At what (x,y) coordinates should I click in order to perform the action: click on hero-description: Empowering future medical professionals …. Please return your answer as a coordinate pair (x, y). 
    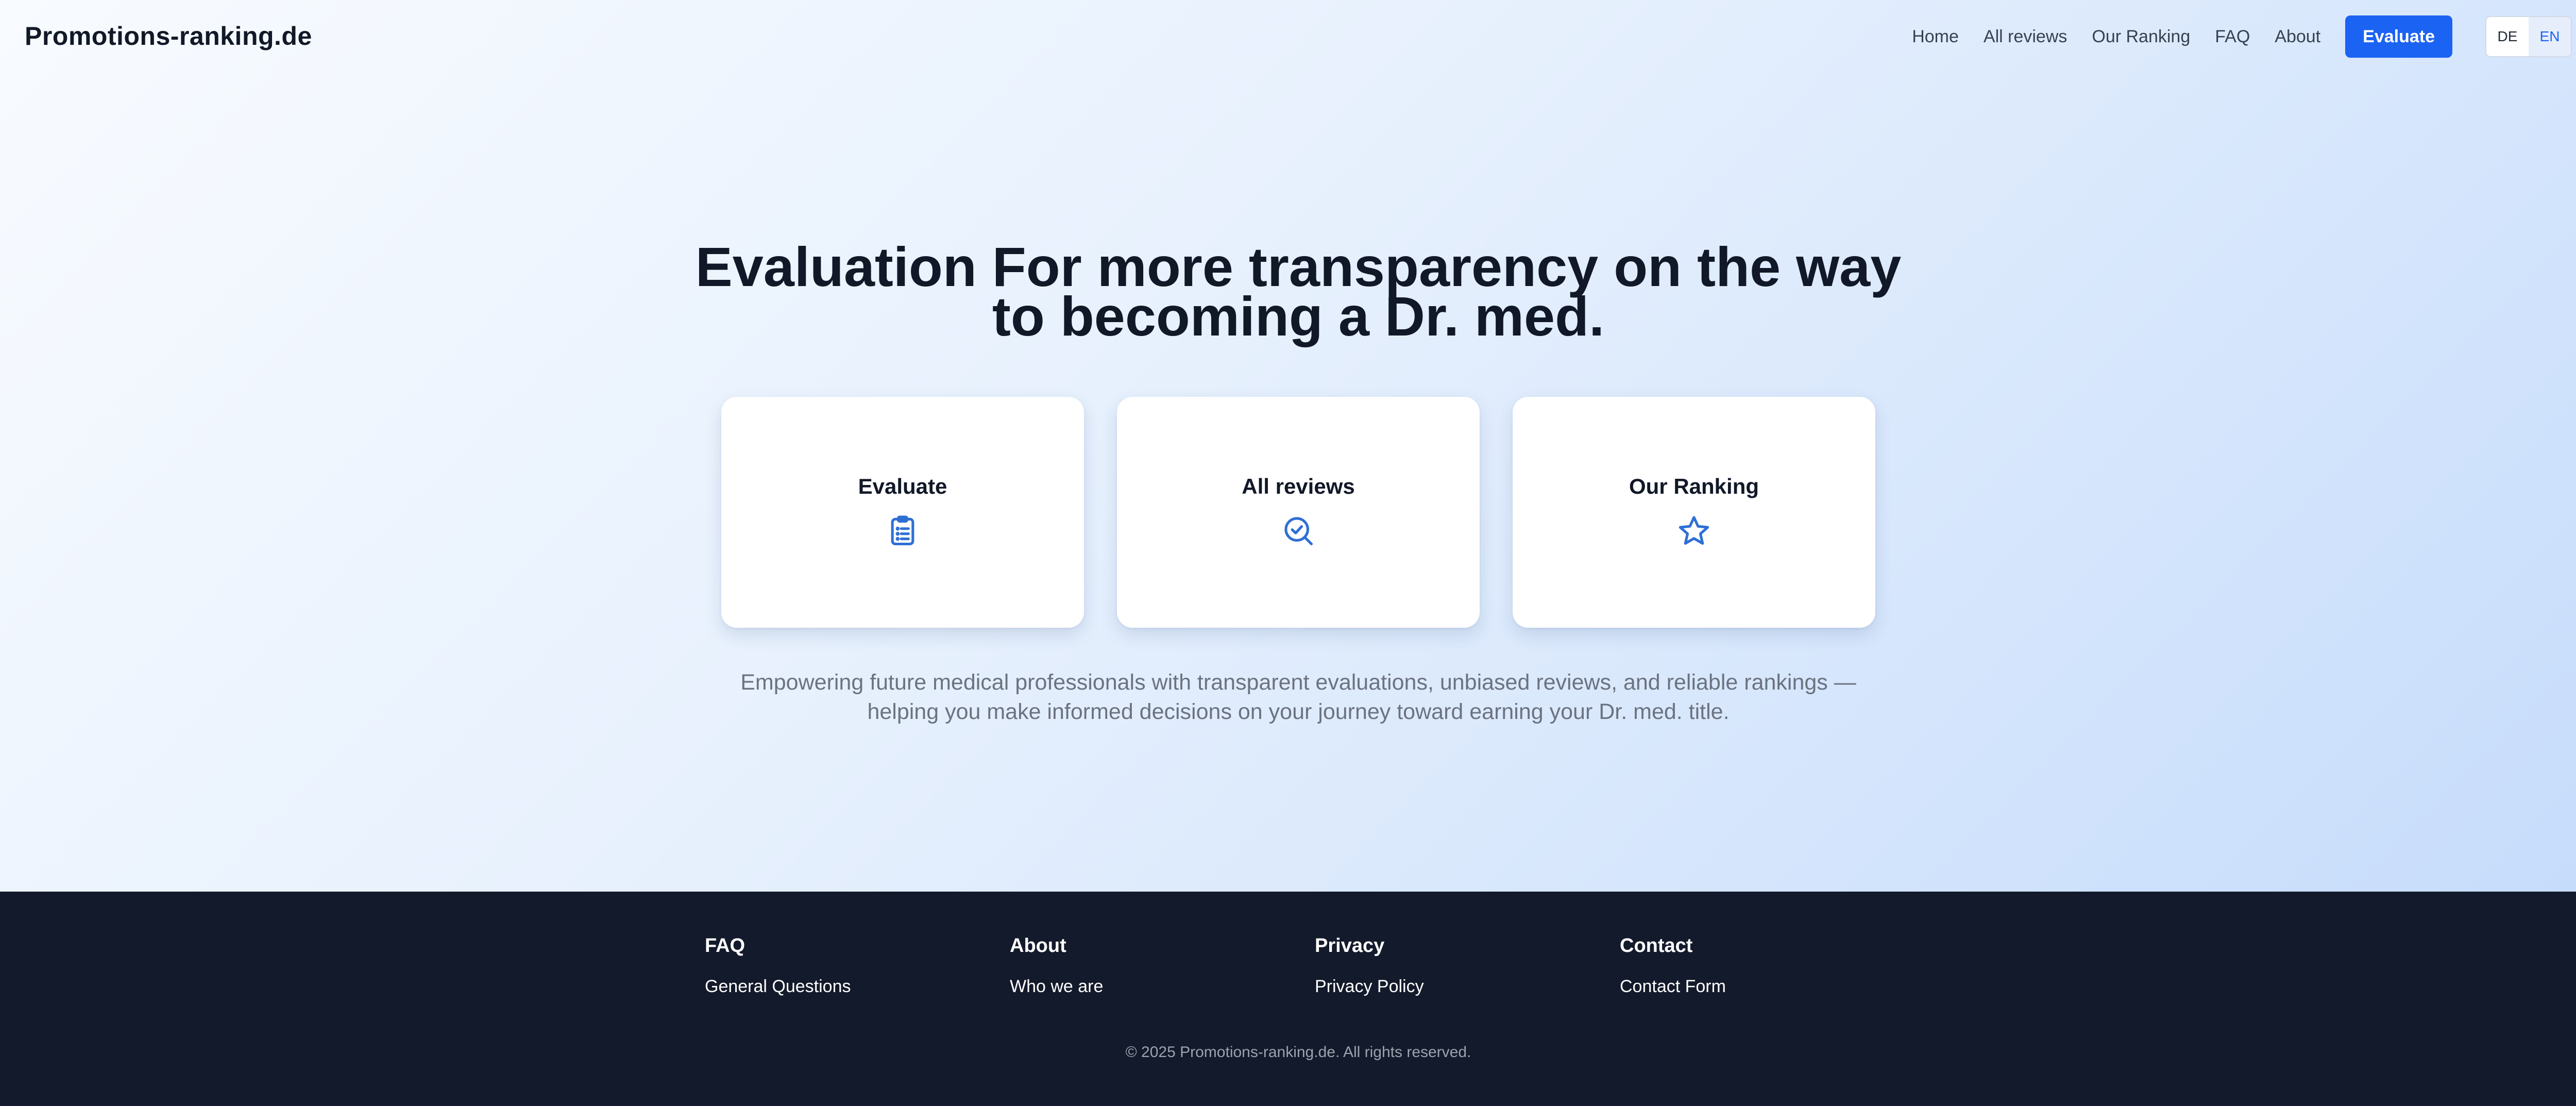
    Looking at the image, I should click on (1298, 697).